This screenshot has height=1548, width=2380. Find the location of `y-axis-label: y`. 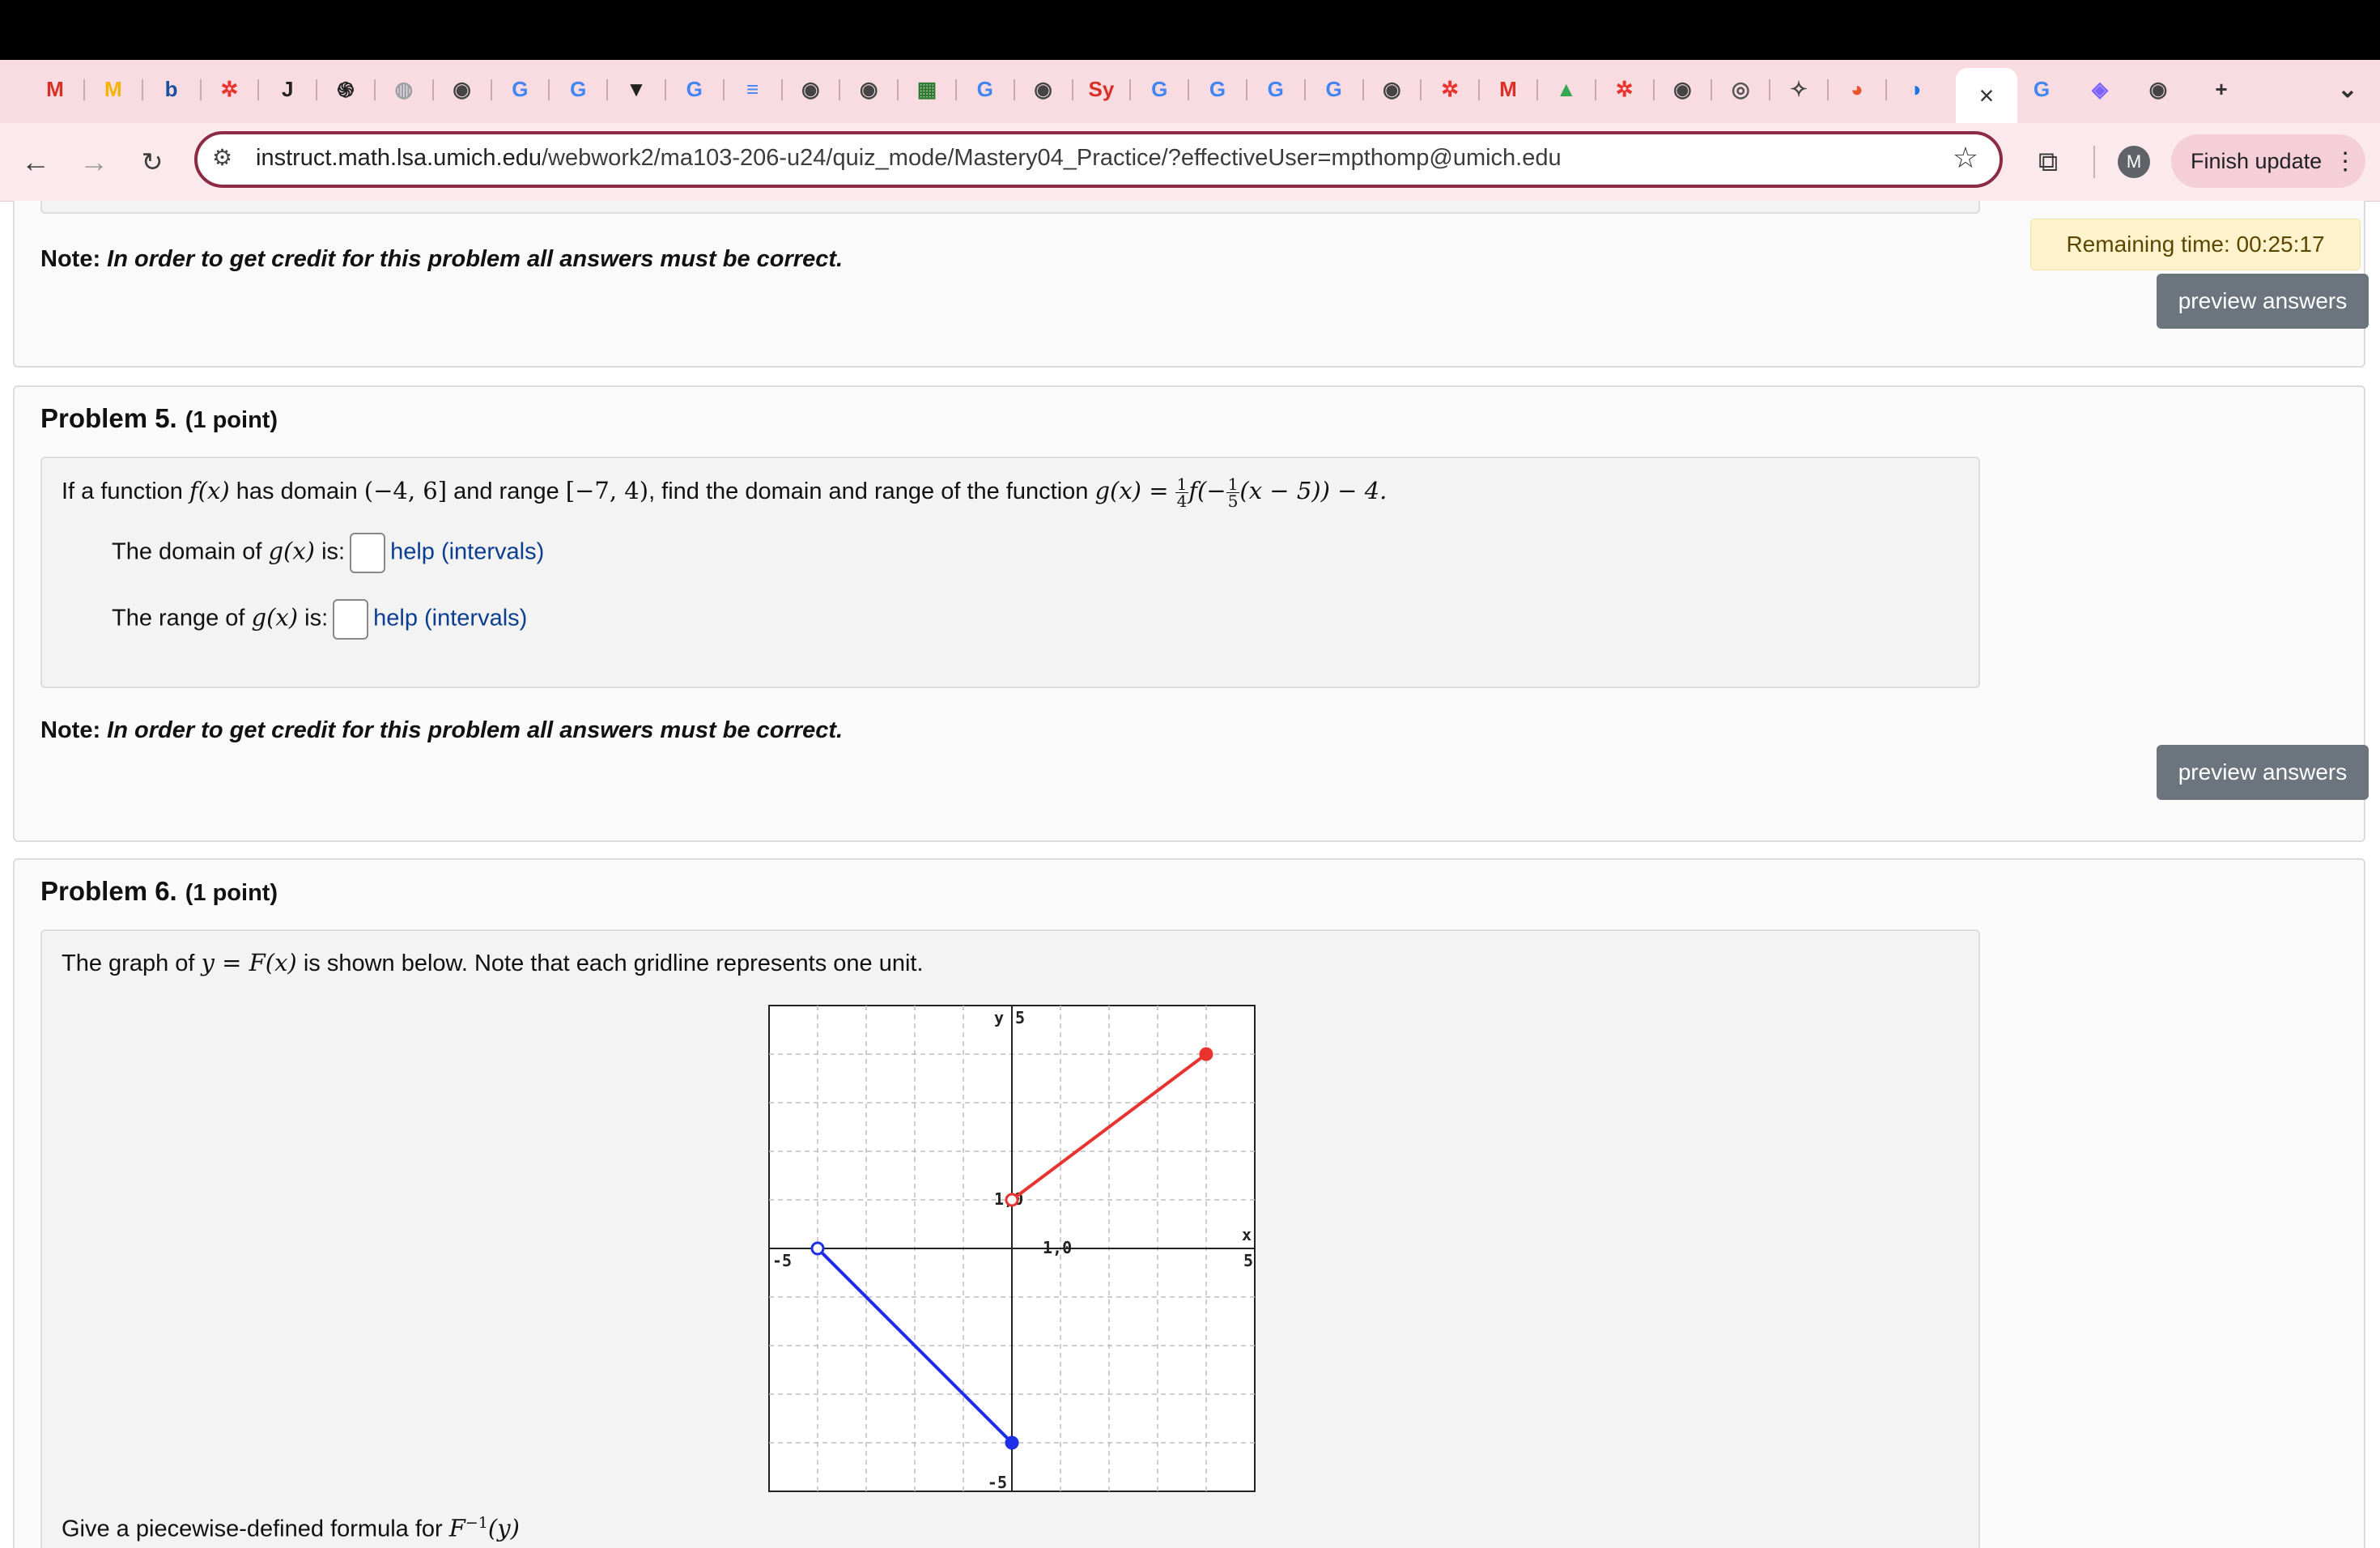

y-axis-label: y is located at coordinates (999, 1018).